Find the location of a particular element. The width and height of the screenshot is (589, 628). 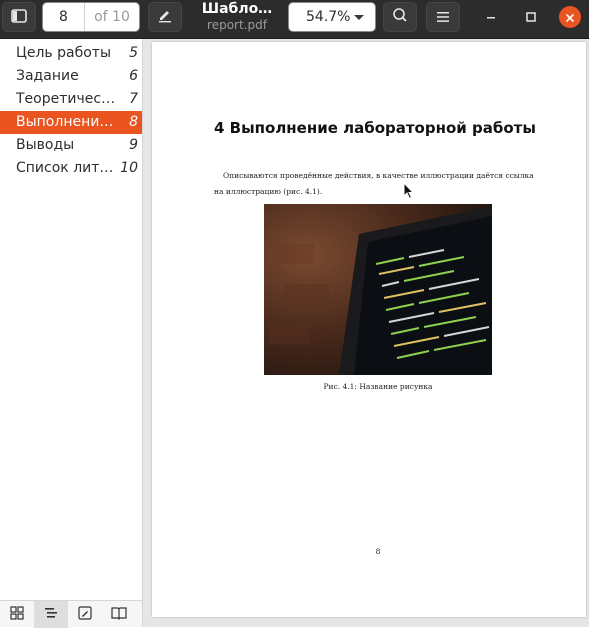

chevron-down-icon is located at coordinates (359, 17).